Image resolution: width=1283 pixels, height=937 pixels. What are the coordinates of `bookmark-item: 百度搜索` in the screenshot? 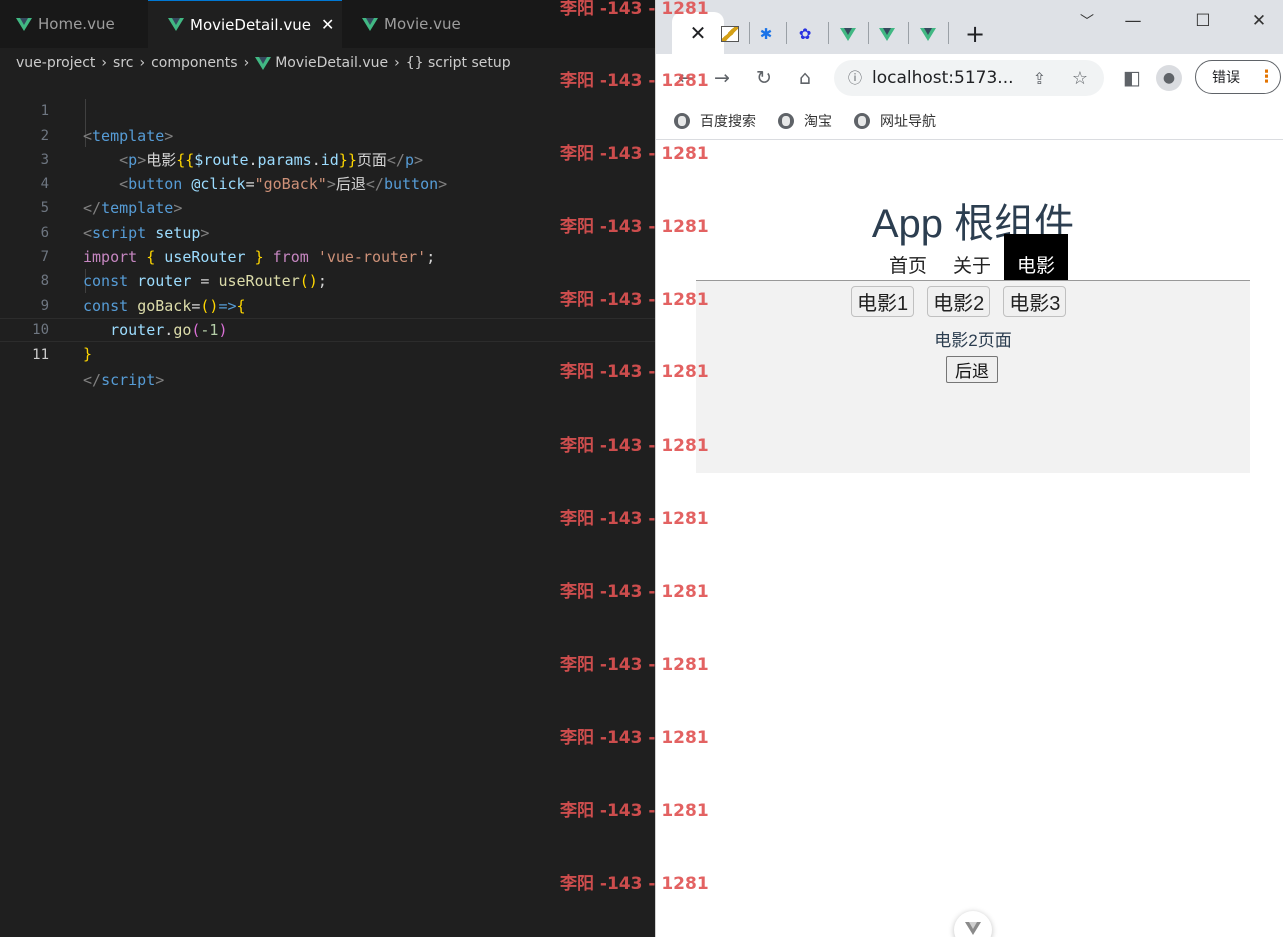 It's located at (715, 121).